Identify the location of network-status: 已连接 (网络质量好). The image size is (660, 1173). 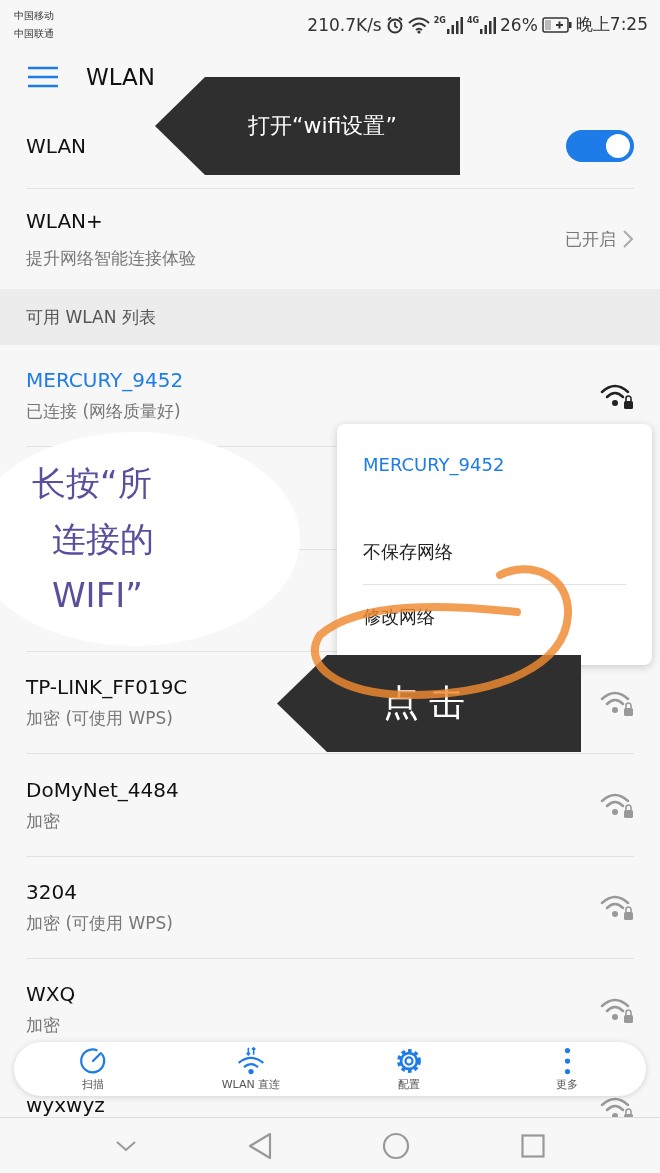
(104, 412).